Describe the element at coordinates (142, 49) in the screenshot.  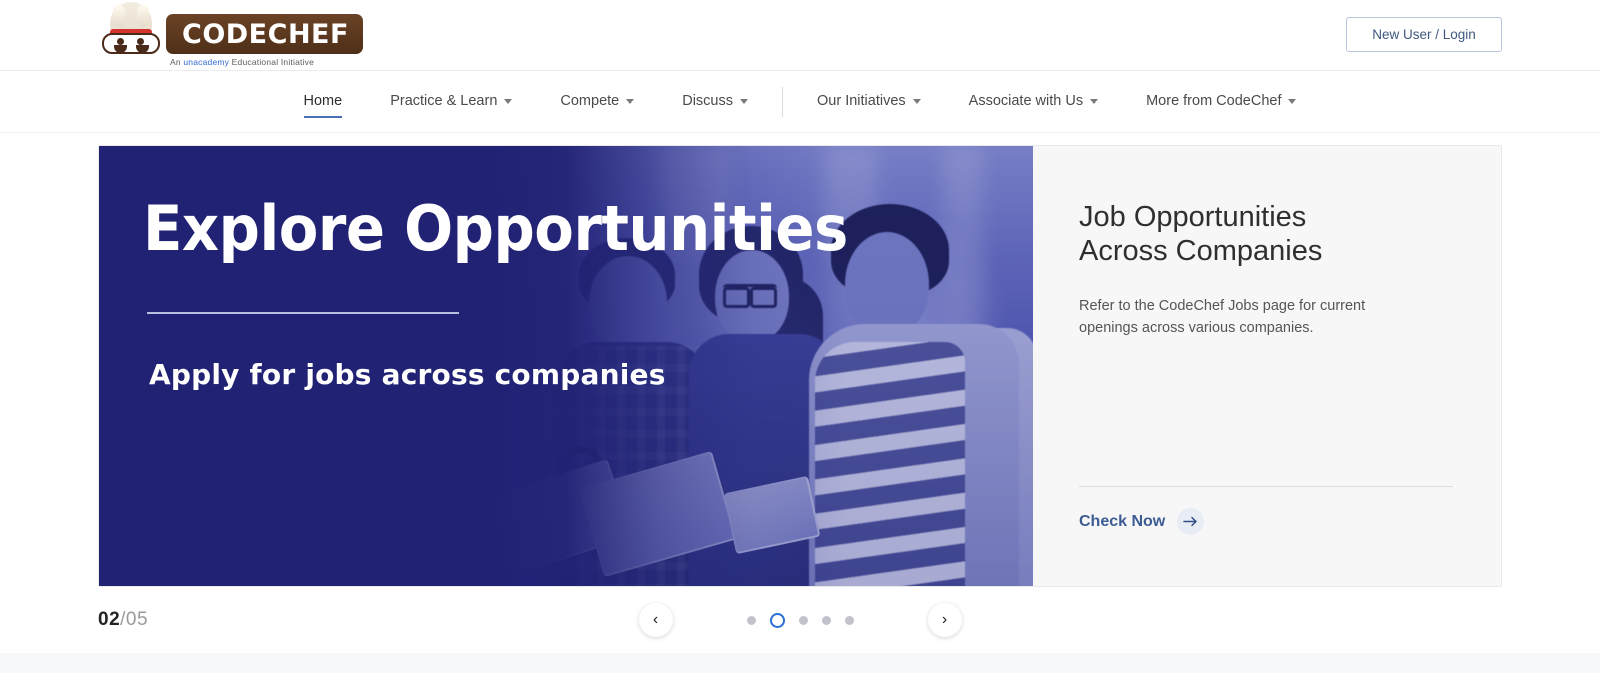
I see `chef-mustache-right` at that location.